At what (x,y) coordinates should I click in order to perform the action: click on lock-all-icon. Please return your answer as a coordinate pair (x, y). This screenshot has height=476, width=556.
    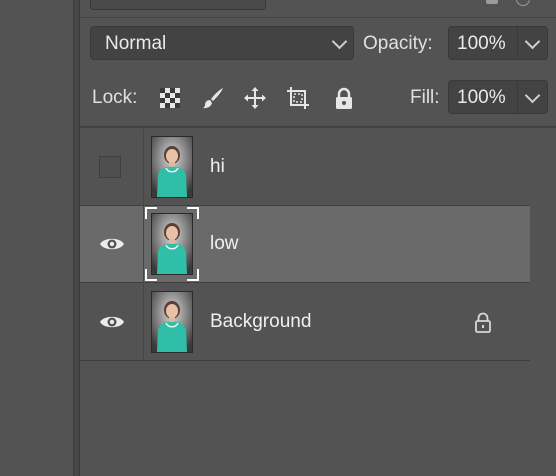
    Looking at the image, I should click on (344, 98).